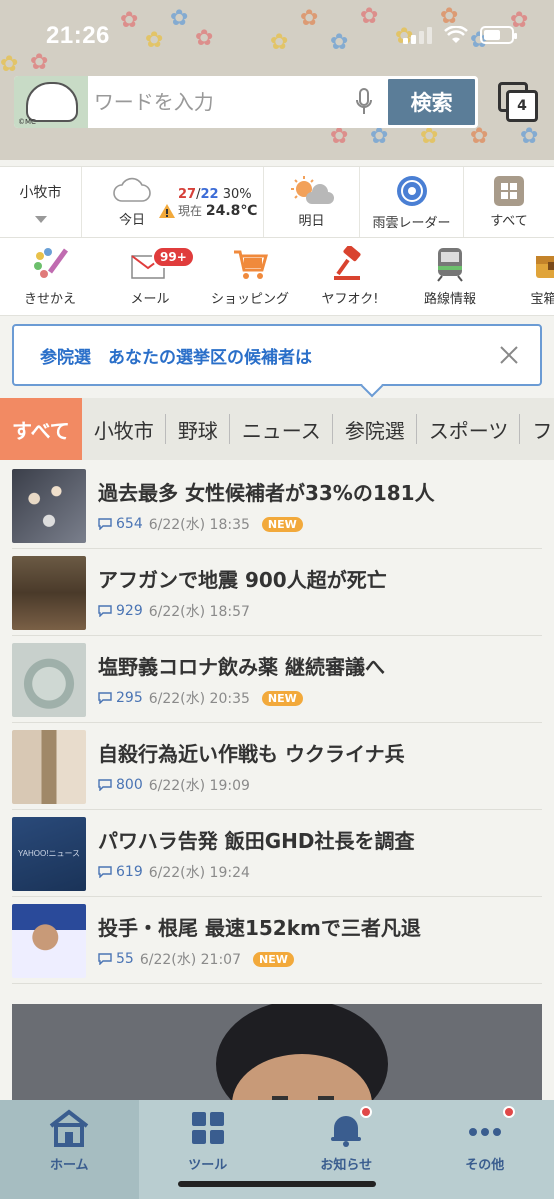  I want to click on city-selector: 小牧市, so click(41, 202).